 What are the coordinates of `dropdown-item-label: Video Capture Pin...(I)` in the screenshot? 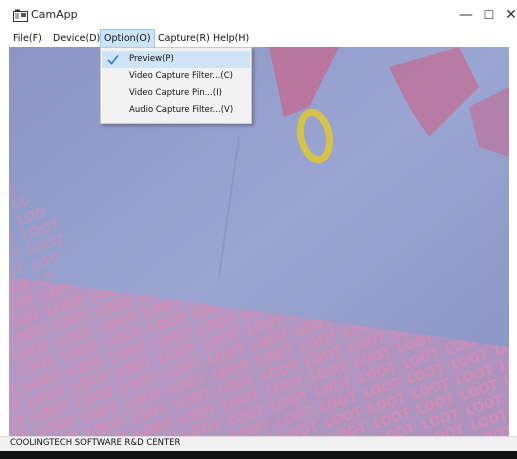 It's located at (175, 93).